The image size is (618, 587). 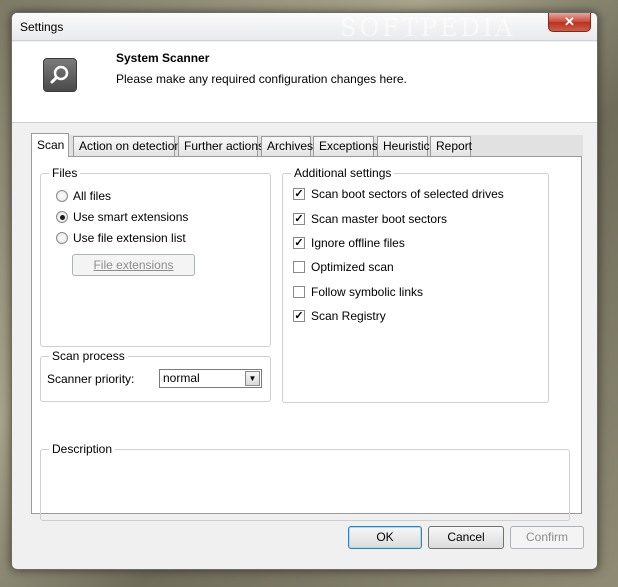 I want to click on ok-button: OK, so click(x=385, y=537).